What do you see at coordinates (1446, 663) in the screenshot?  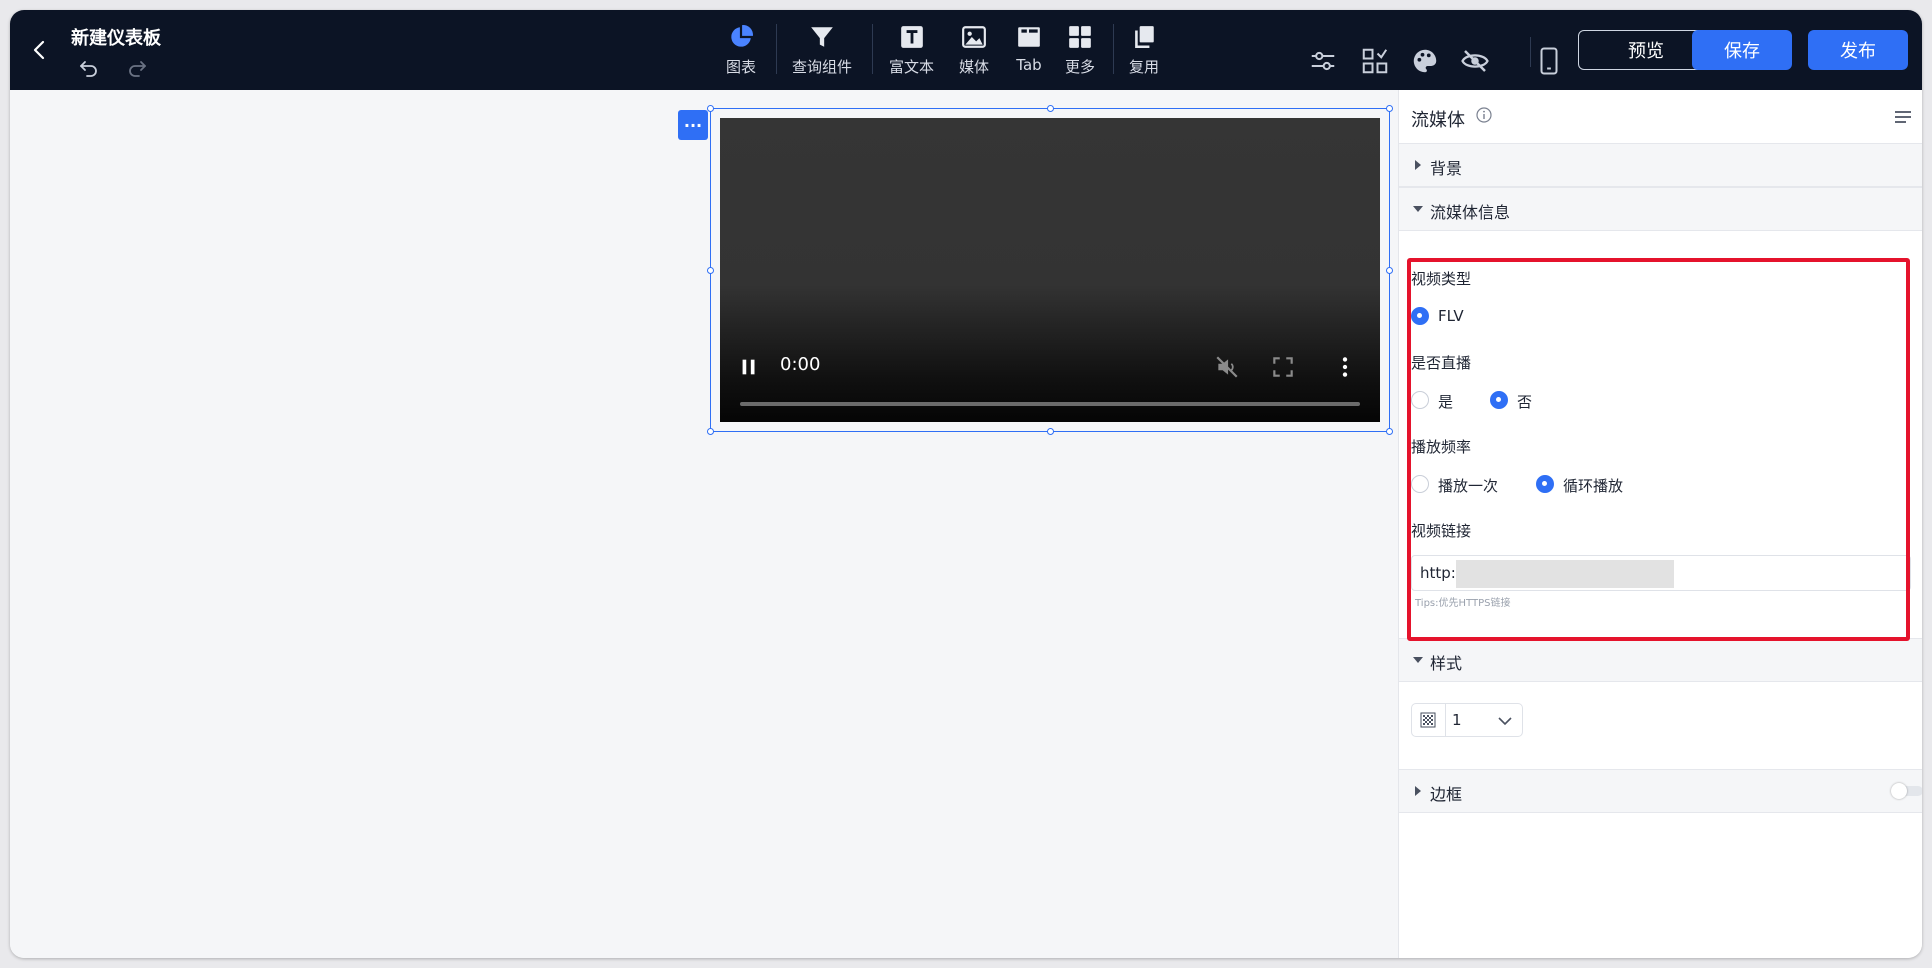 I see `section-style-label: 样式` at bounding box center [1446, 663].